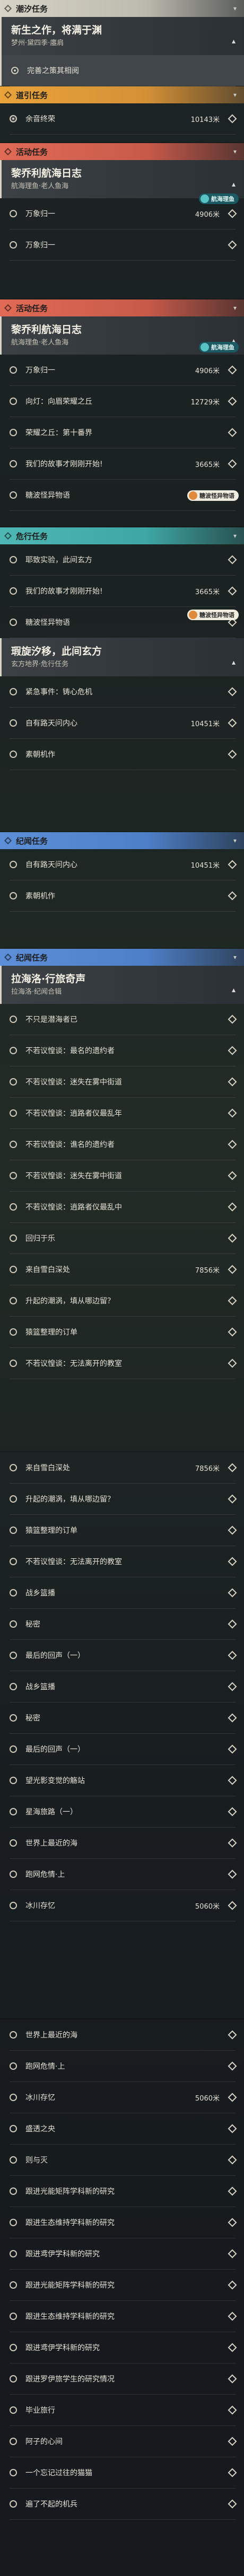 The width and height of the screenshot is (244, 2576). What do you see at coordinates (122, 179) in the screenshot?
I see `tracked-quest-card: 黎乔利航海日志 航海理鱼·老人鱼海 ▴` at bounding box center [122, 179].